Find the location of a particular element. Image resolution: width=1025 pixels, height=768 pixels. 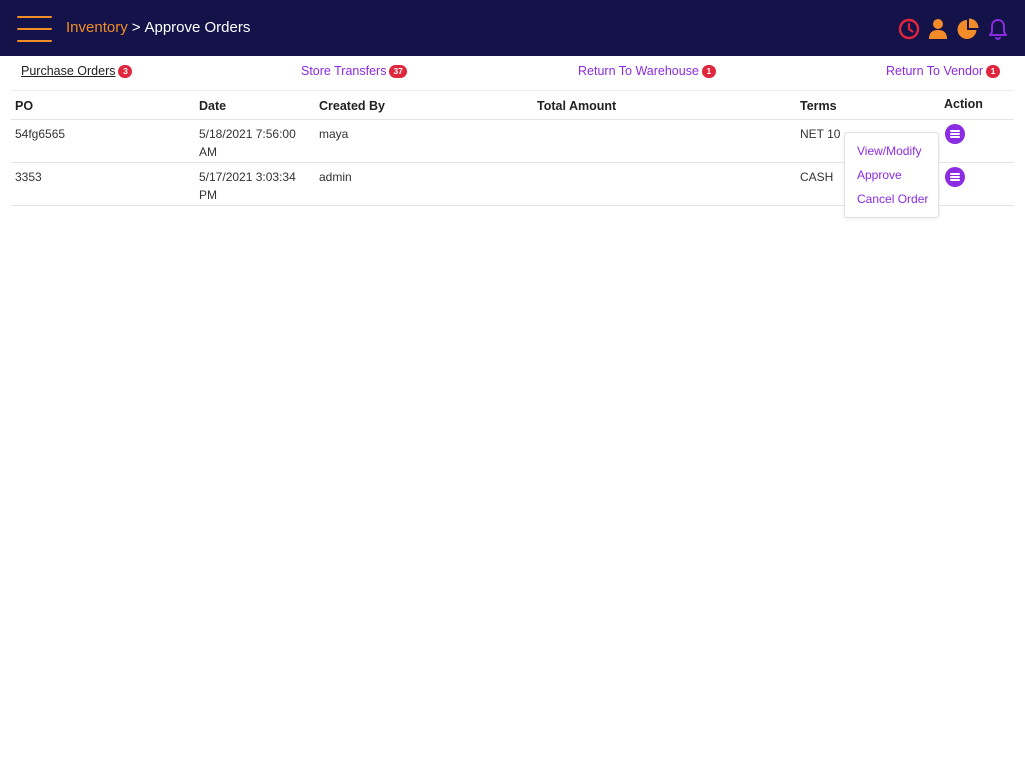

breadcrumb-inventory-link: Inventory is located at coordinates (97, 27).